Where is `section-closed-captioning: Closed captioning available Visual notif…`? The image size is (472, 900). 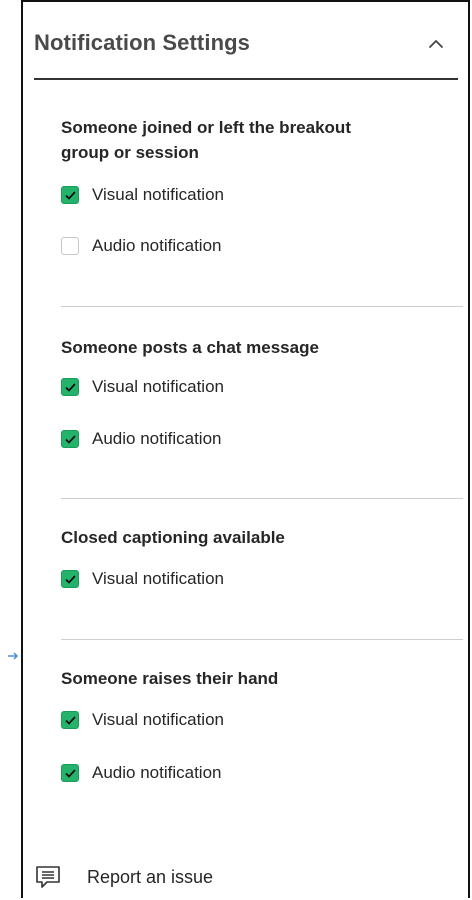
section-closed-captioning: Closed captioning available Visual notif… is located at coordinates (262, 560).